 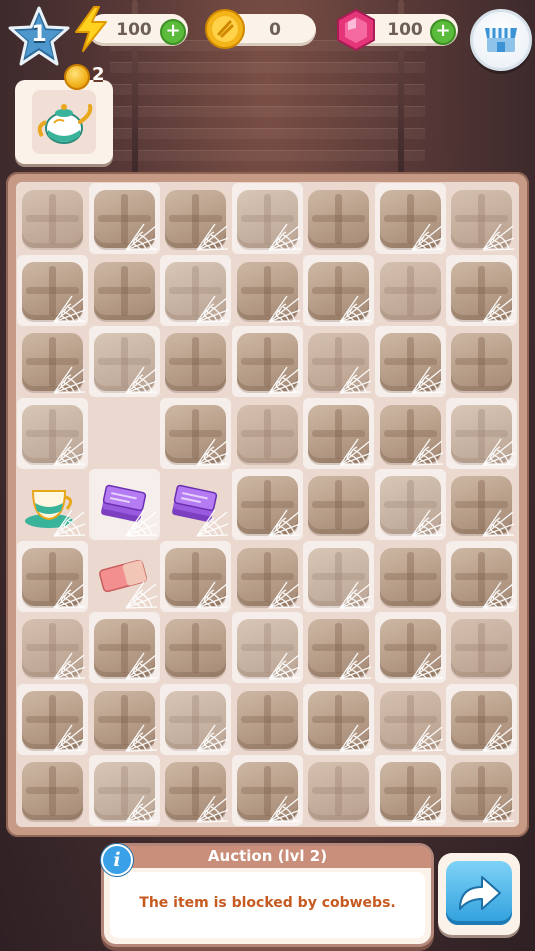 What do you see at coordinates (173, 32) in the screenshot?
I see `add-energy-button: +` at bounding box center [173, 32].